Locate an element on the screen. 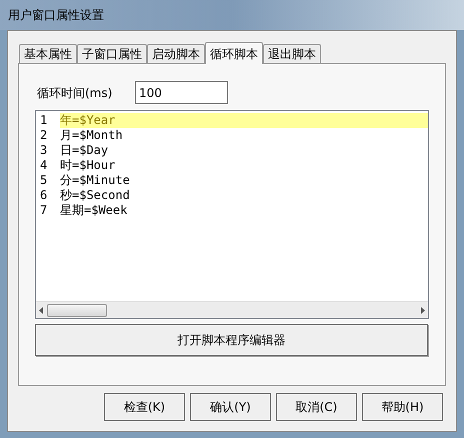  code-line: 分=$Minute is located at coordinates (95, 180).